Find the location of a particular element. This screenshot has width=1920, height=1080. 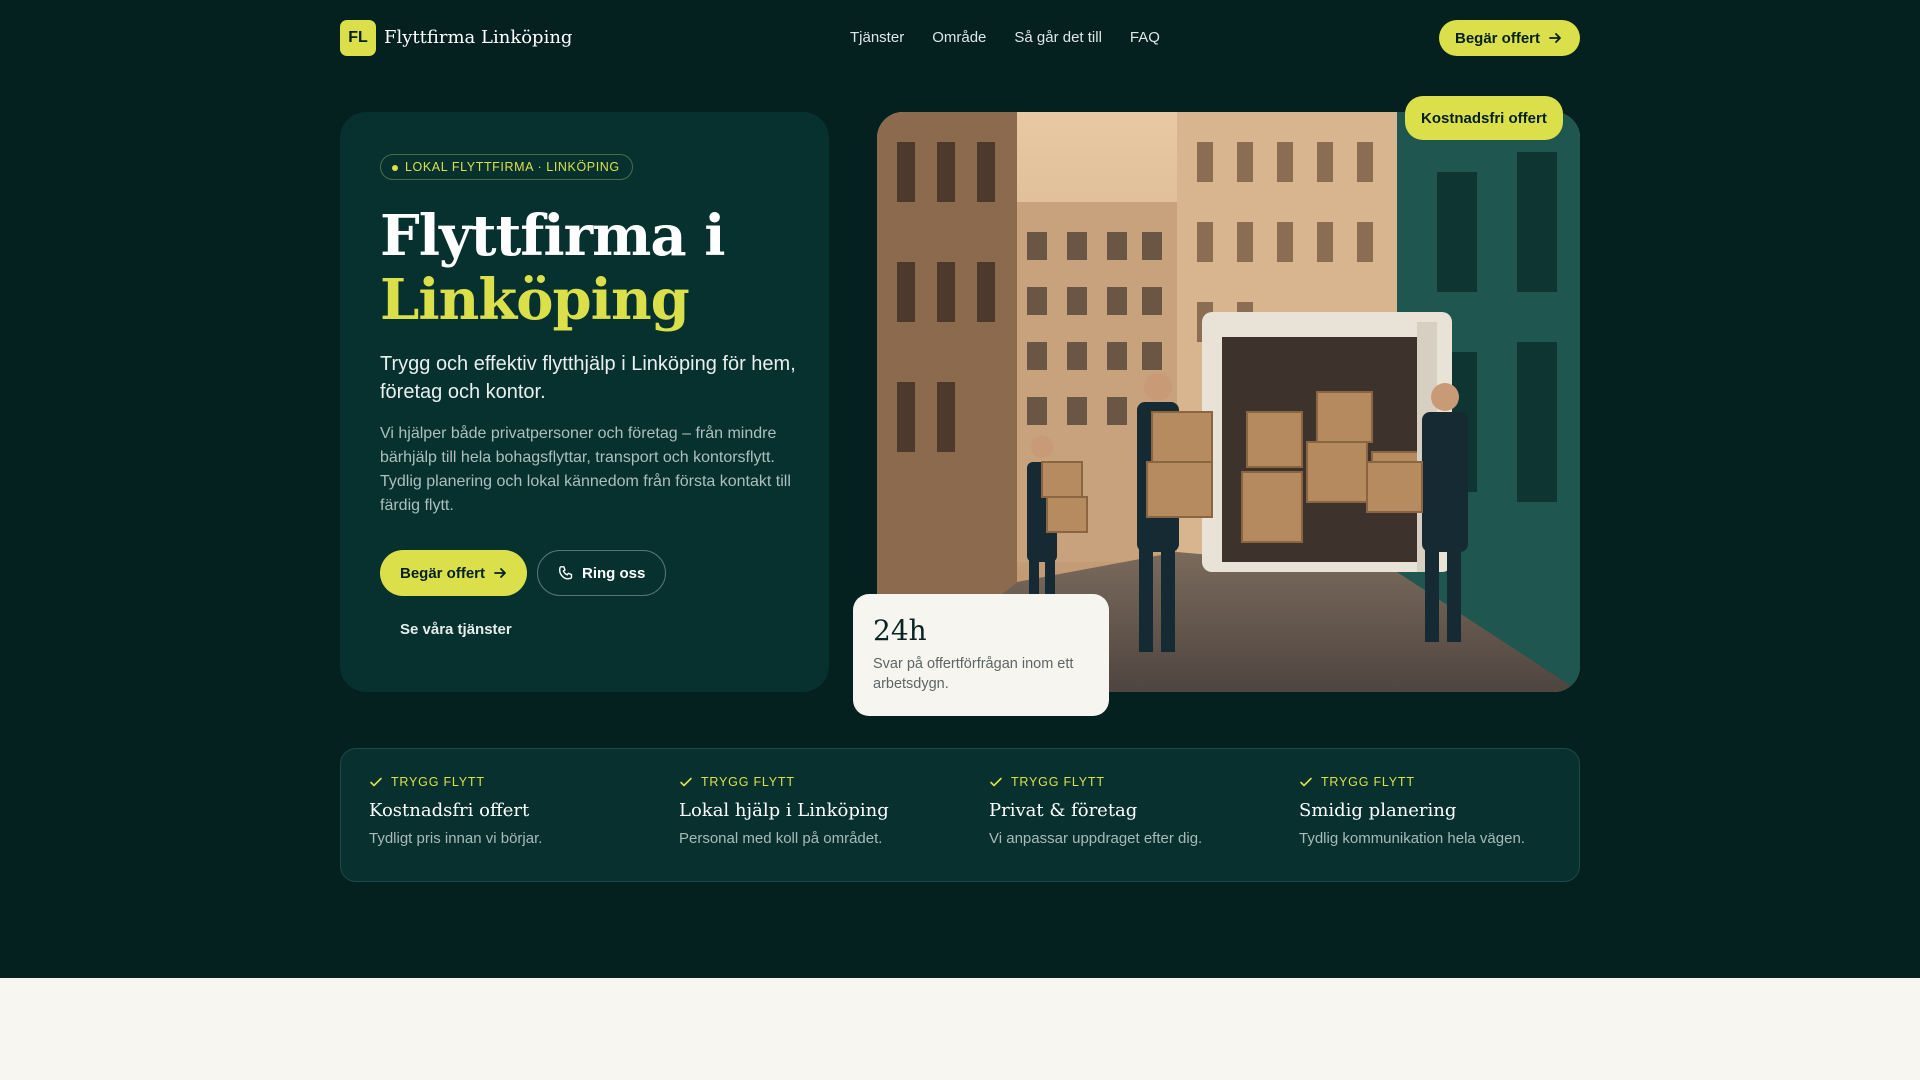

logo-mark: FL is located at coordinates (358, 38).